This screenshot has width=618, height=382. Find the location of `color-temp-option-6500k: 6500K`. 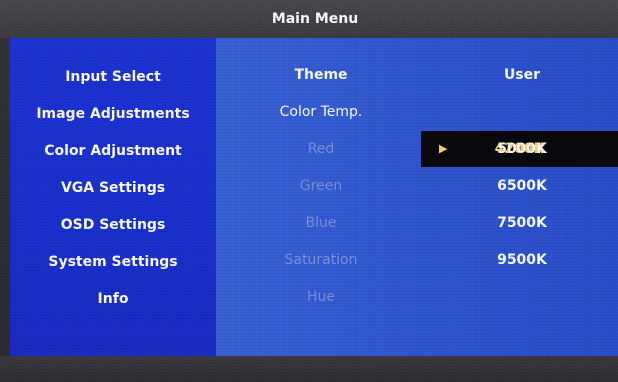

color-temp-option-6500k: 6500K is located at coordinates (522, 186).